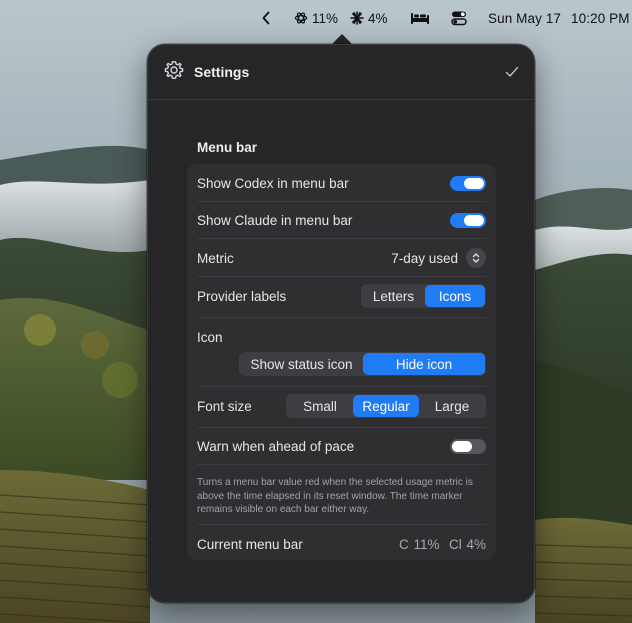 This screenshot has height=623, width=632. I want to click on gear-icon, so click(174, 72).